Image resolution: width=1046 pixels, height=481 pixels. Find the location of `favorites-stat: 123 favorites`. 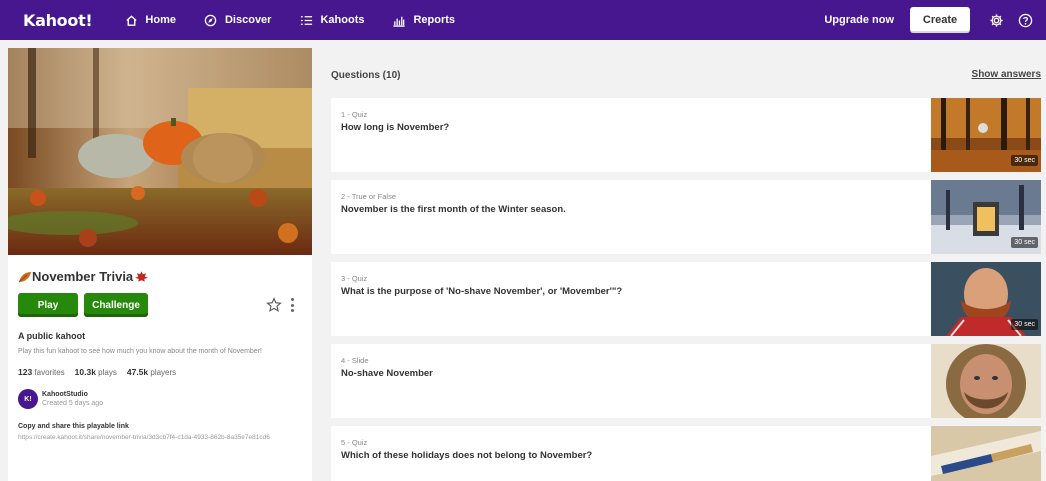

favorites-stat: 123 favorites is located at coordinates (41, 372).